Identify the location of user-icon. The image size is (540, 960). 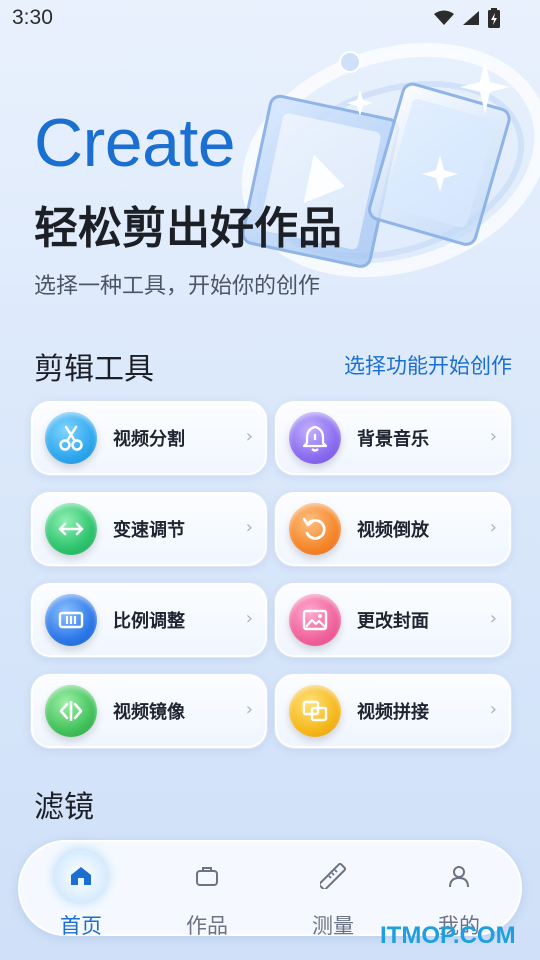
(459, 876).